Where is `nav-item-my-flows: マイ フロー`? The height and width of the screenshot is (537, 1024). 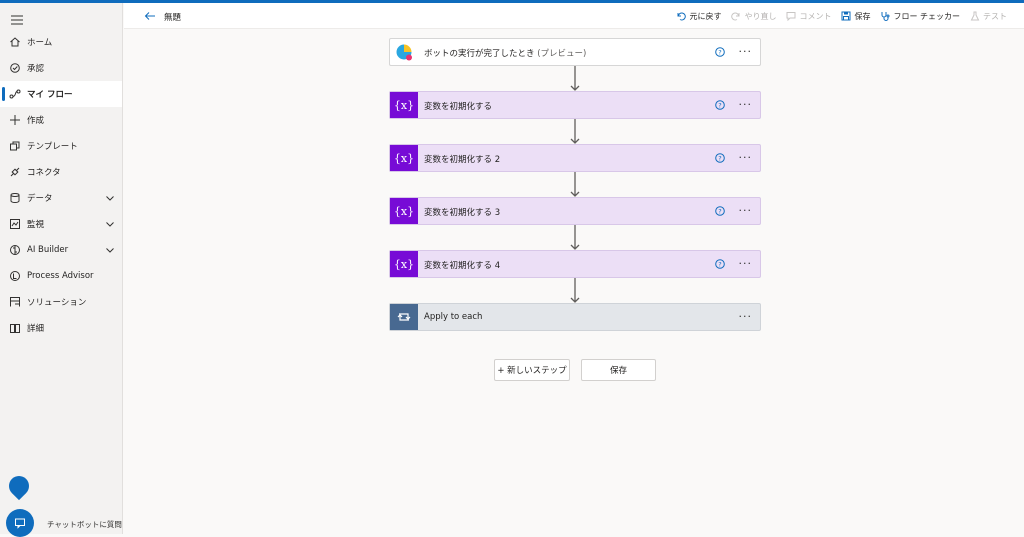 nav-item-my-flows: マイ フロー is located at coordinates (61, 94).